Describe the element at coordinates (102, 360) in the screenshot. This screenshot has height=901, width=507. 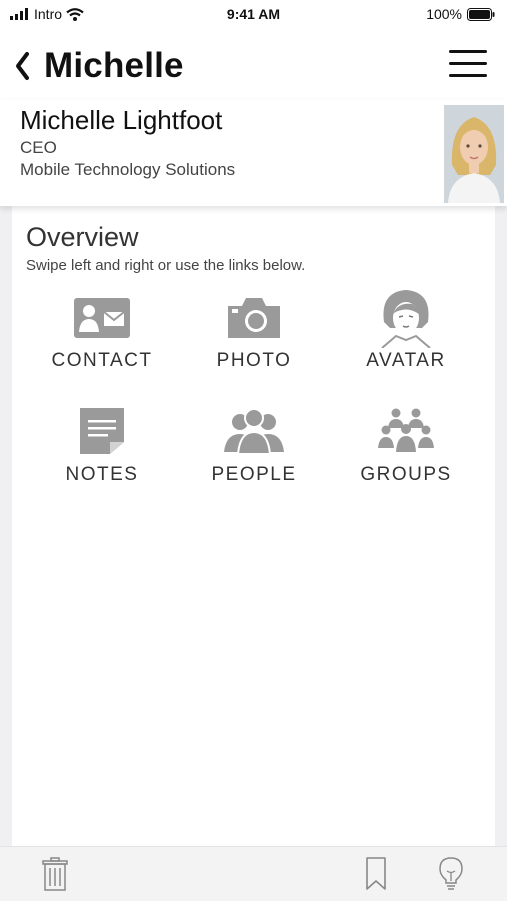
I see `contact-label: CONTACT` at that location.